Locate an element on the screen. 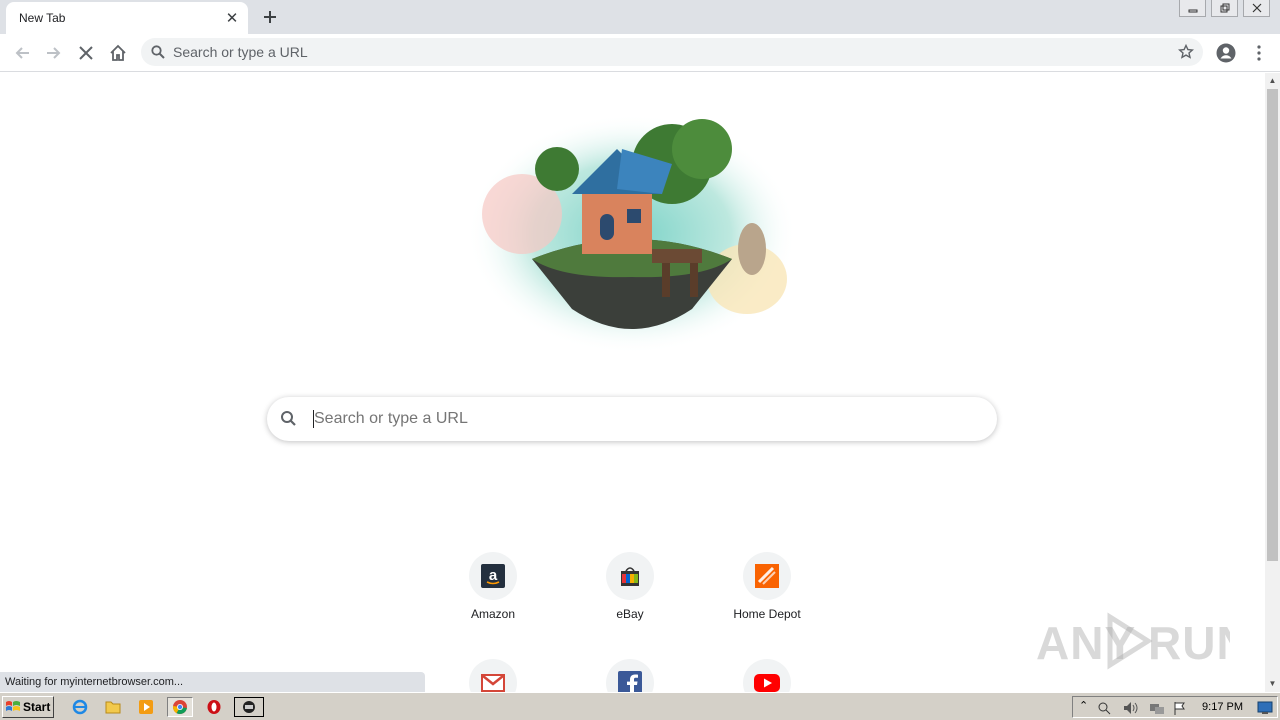 The image size is (1280, 720). scroll-up-icon: ▲ is located at coordinates (1272, 80).